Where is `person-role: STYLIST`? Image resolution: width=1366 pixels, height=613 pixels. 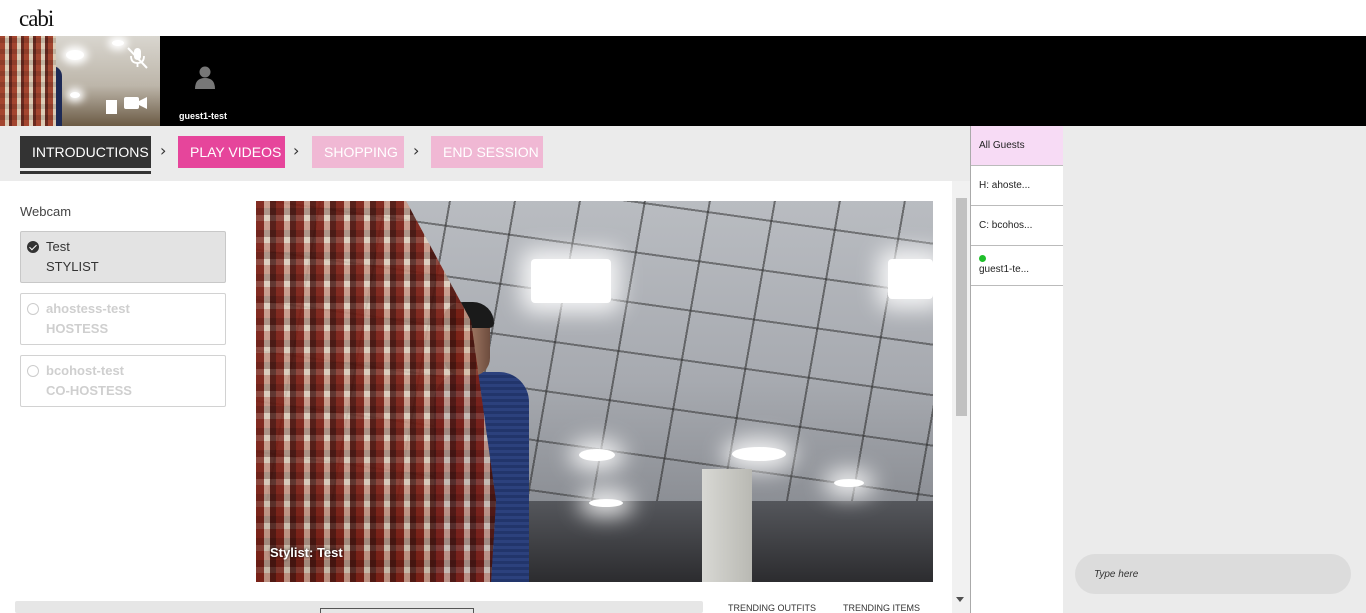 person-role: STYLIST is located at coordinates (72, 266).